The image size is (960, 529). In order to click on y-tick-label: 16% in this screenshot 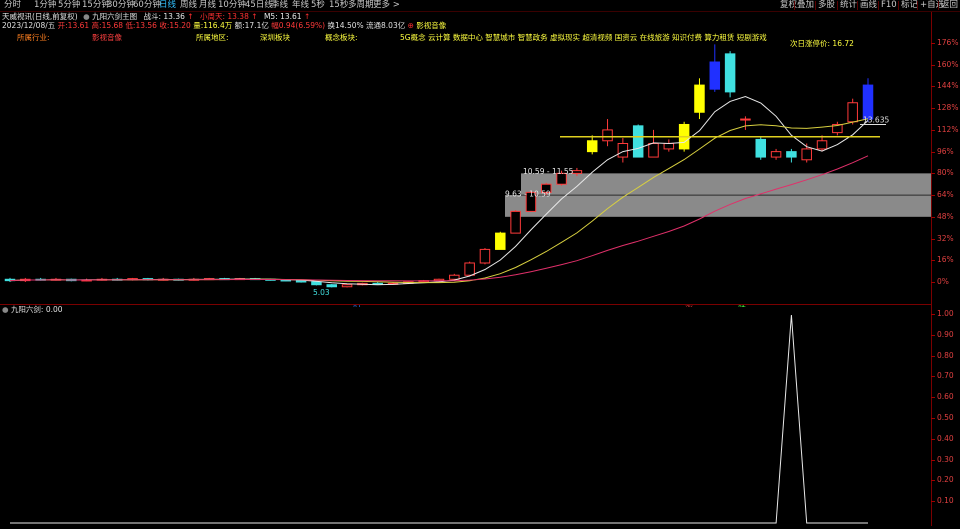, I will do `click(945, 260)`.